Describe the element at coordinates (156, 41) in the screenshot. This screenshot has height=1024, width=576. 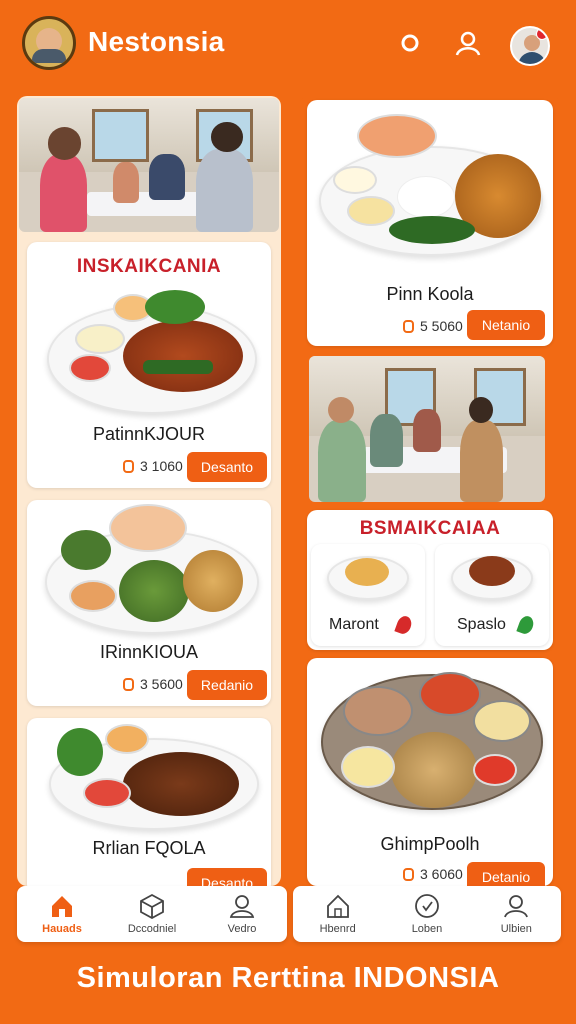
I see `app-title: Nestonsia` at that location.